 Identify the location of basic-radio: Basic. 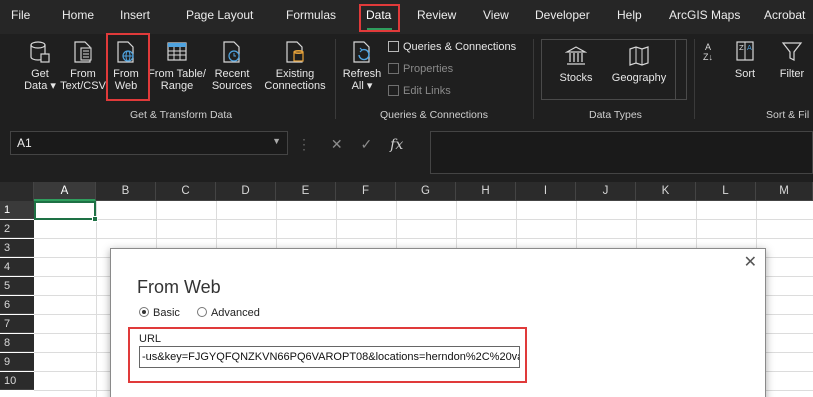
(159, 313).